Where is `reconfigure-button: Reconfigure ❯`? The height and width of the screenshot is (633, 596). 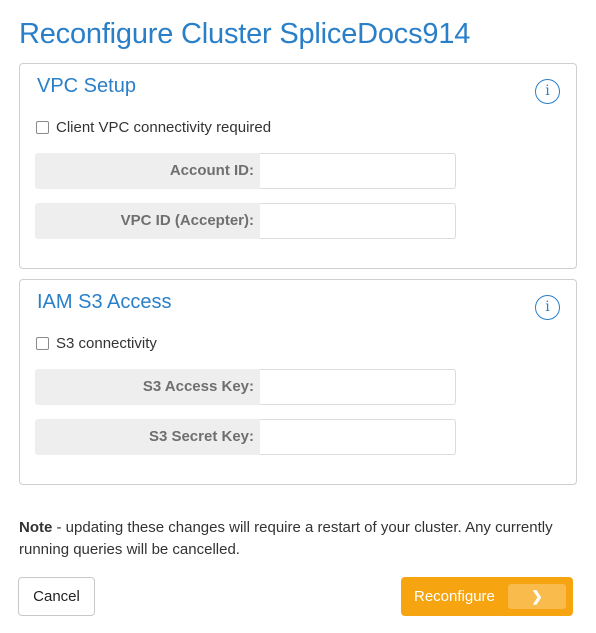
reconfigure-button: Reconfigure ❯ is located at coordinates (487, 596).